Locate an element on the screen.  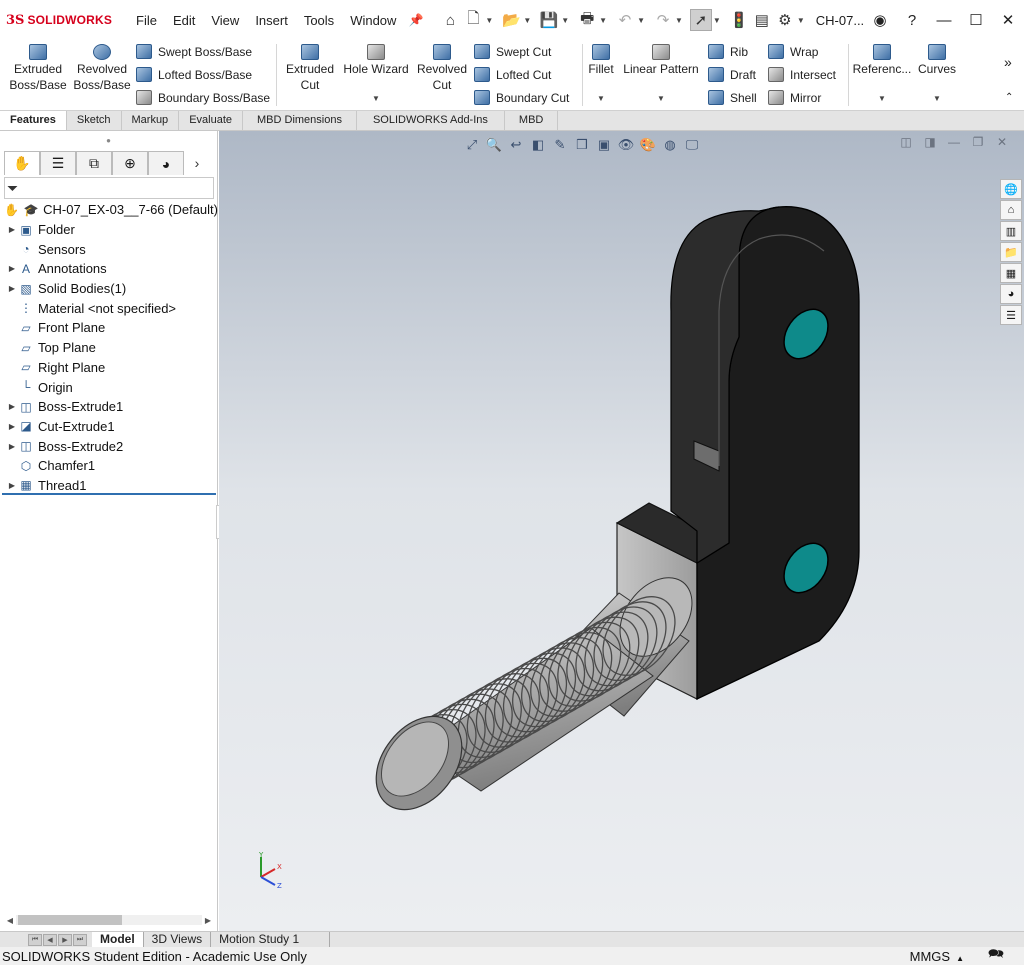
scroll-track is located at coordinates (109, 920).